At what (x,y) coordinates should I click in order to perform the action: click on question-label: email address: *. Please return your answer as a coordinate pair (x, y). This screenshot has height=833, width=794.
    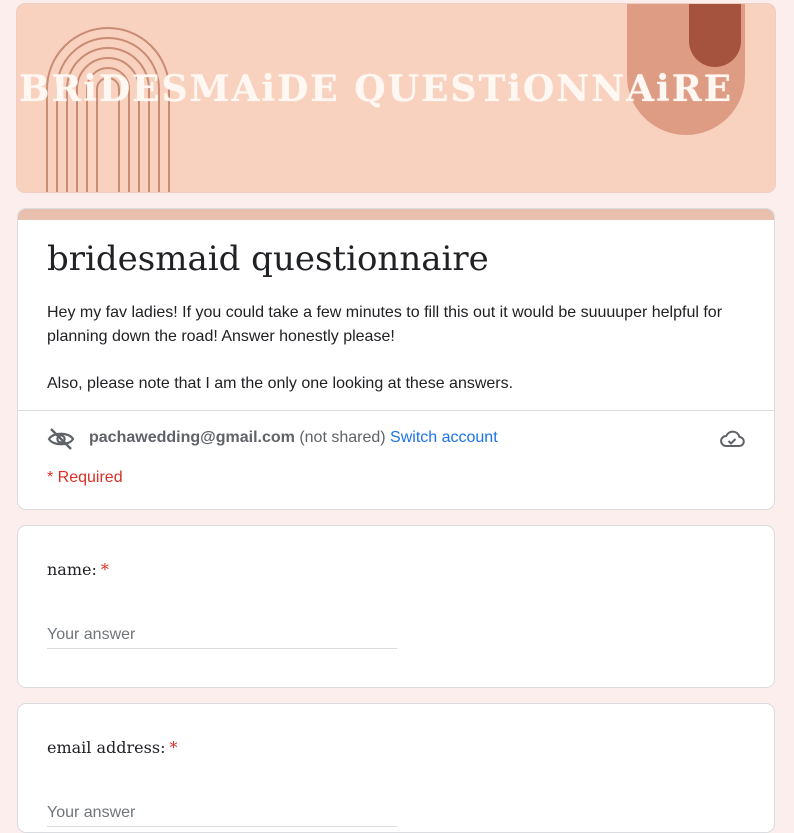
    Looking at the image, I should click on (112, 747).